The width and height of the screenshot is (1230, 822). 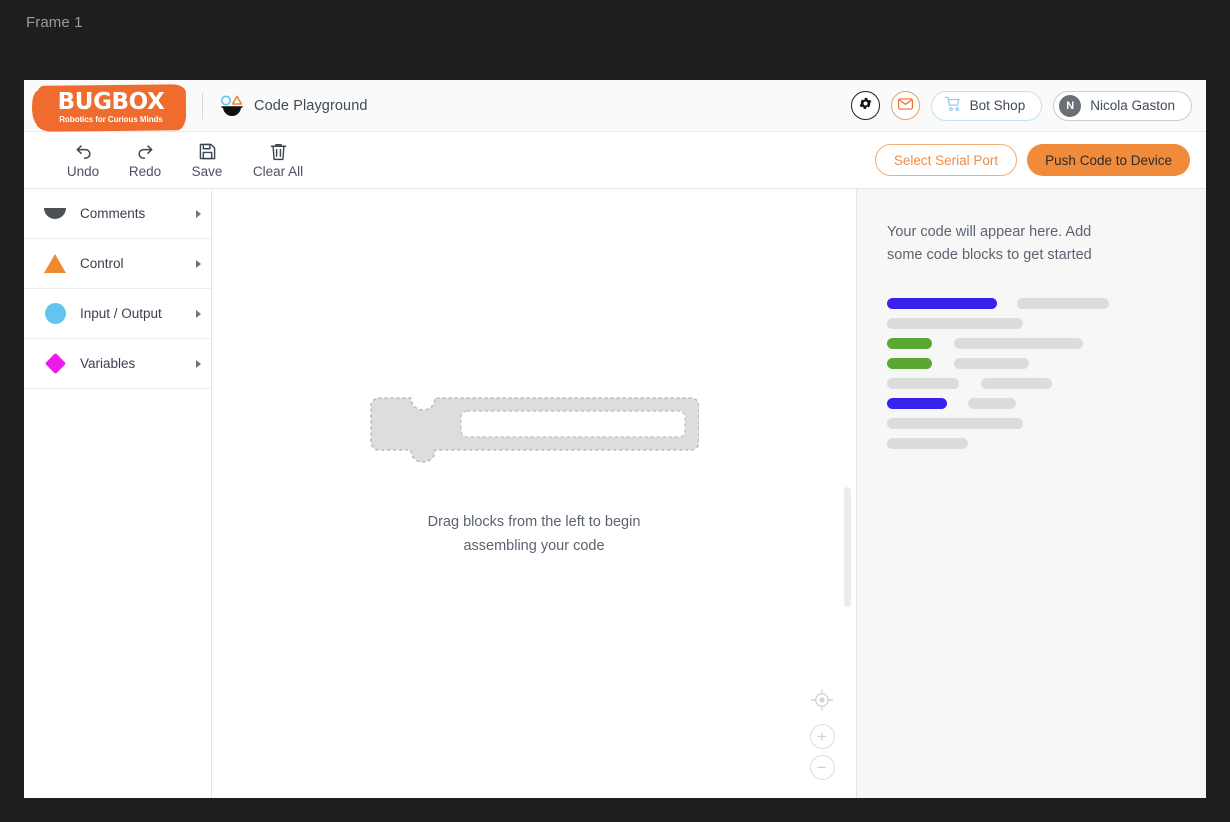 I want to click on logo-tagline: Robotics for Curious Minds, so click(x=111, y=119).